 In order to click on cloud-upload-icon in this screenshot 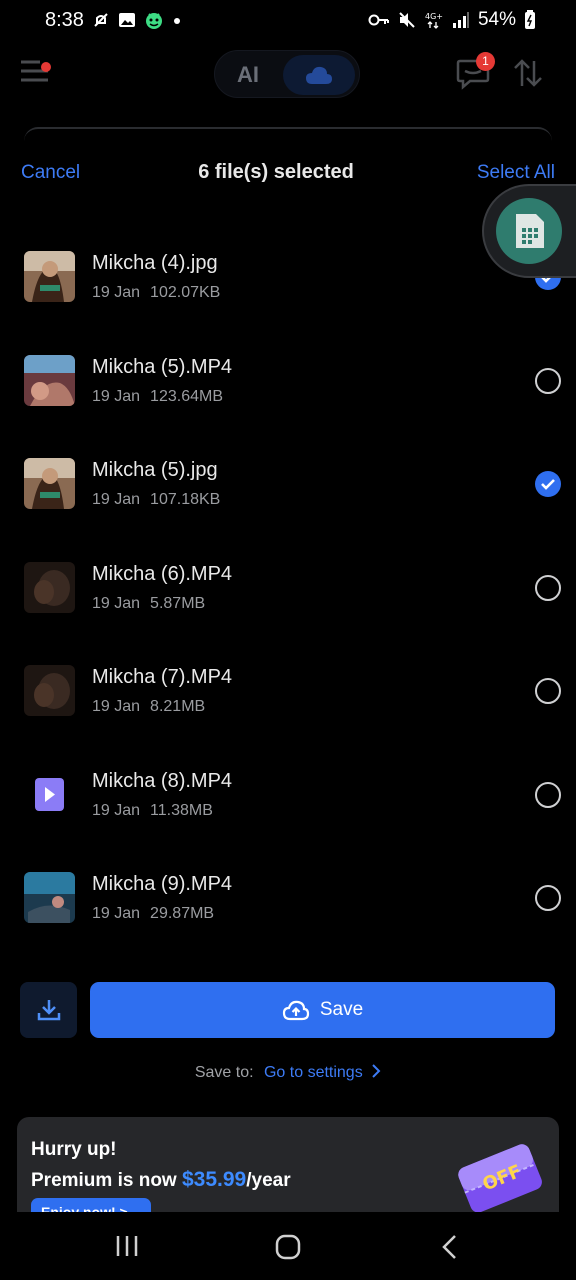, I will do `click(295, 1010)`.